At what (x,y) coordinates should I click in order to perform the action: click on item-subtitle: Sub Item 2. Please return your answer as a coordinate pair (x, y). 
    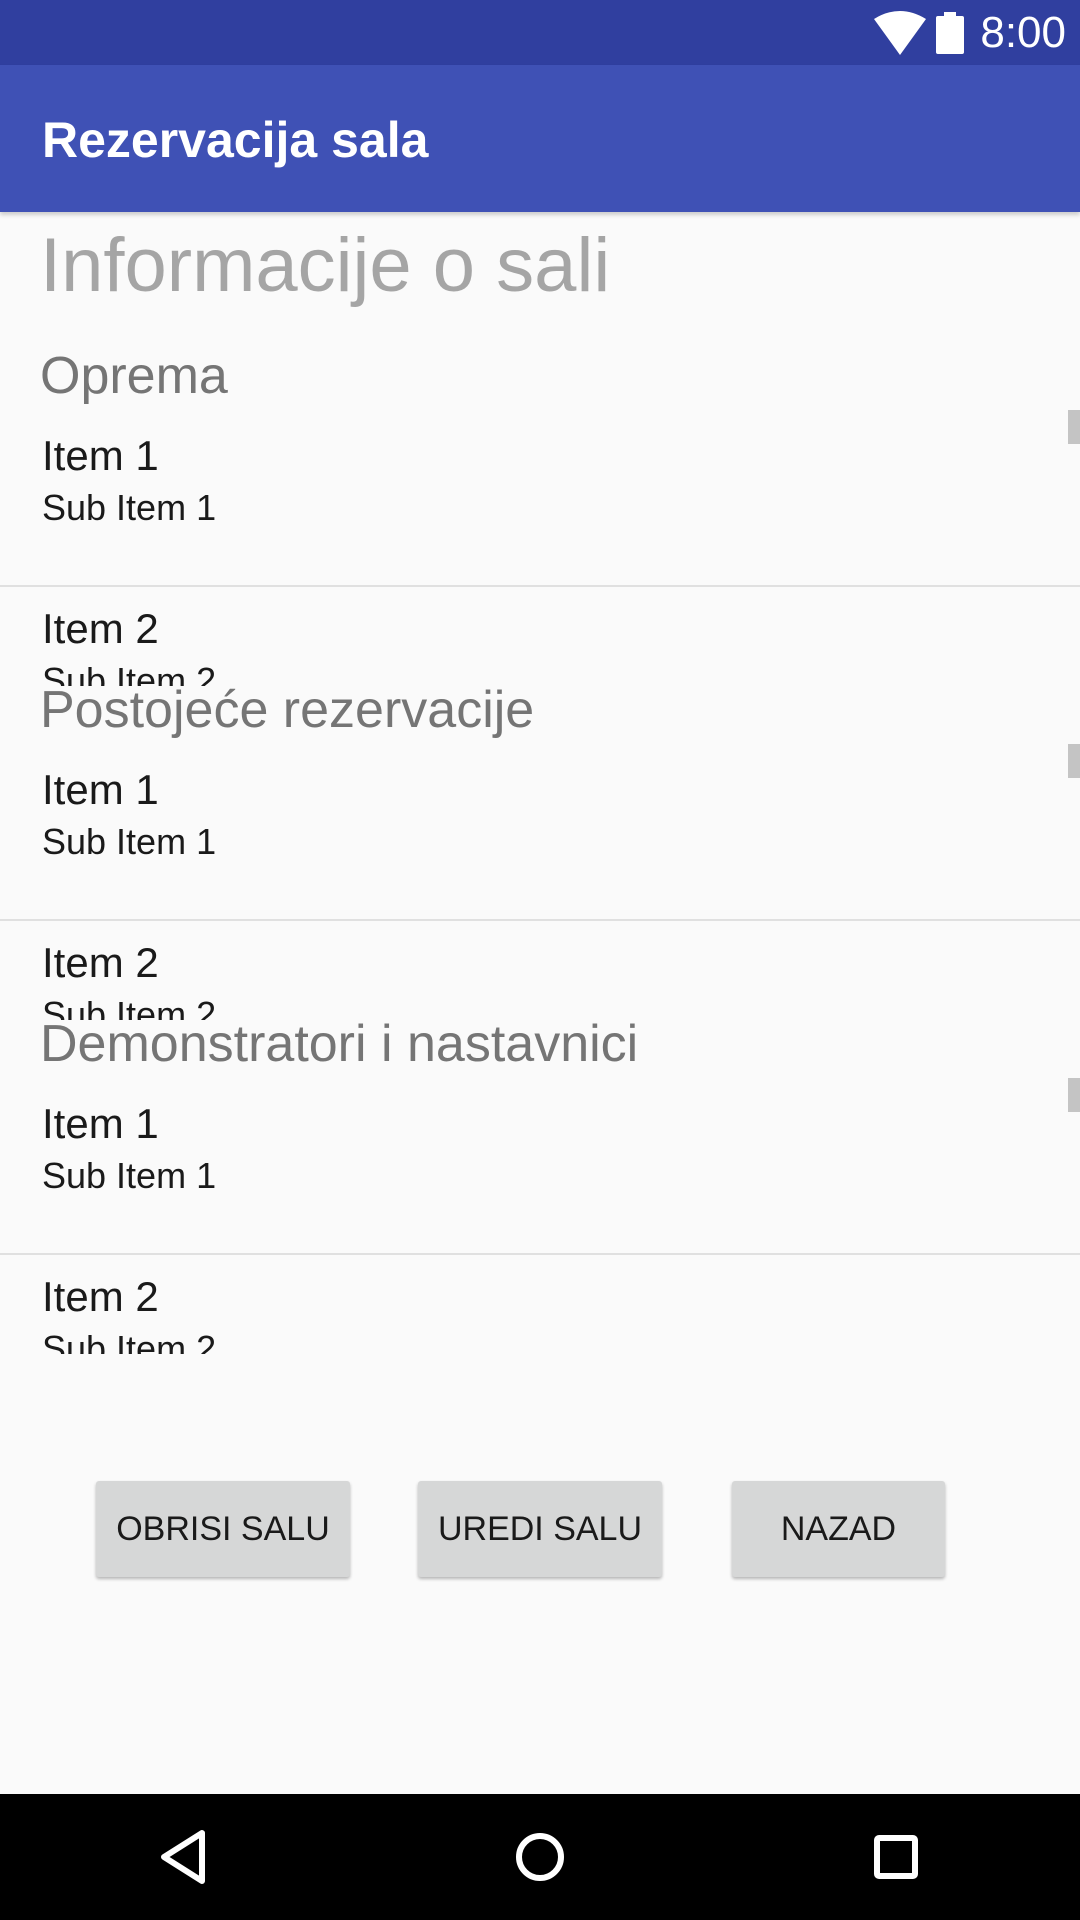
    Looking at the image, I should click on (129, 1341).